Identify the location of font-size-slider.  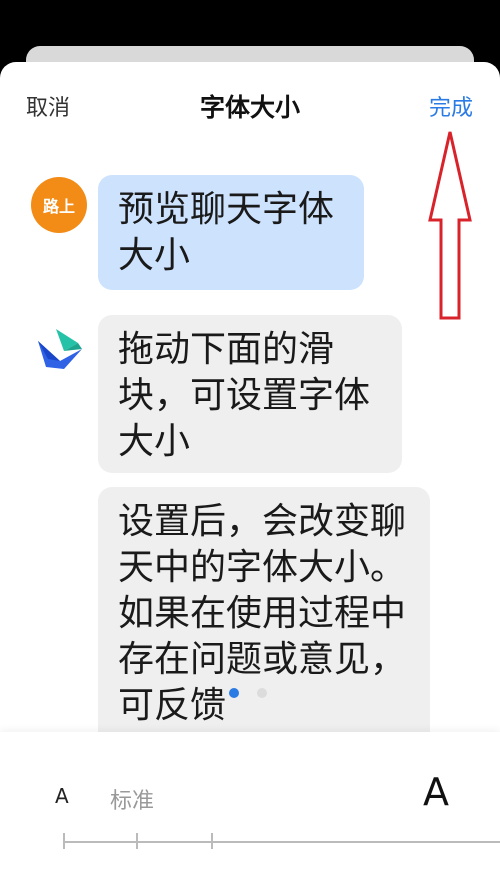
(281, 841).